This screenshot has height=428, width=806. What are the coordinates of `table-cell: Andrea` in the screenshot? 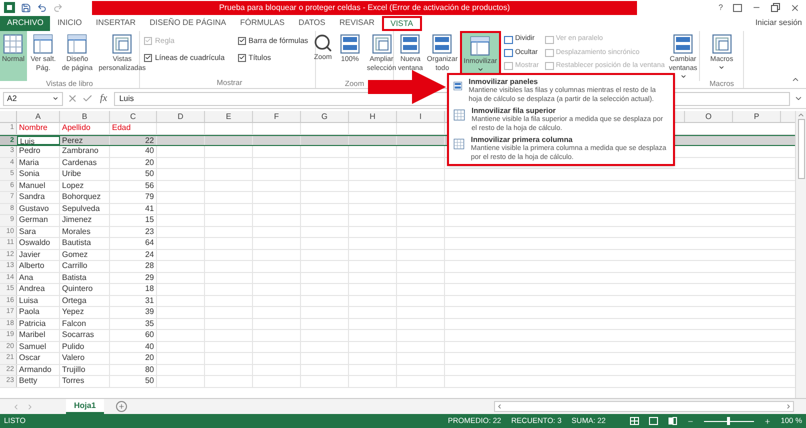 It's located at (38, 289).